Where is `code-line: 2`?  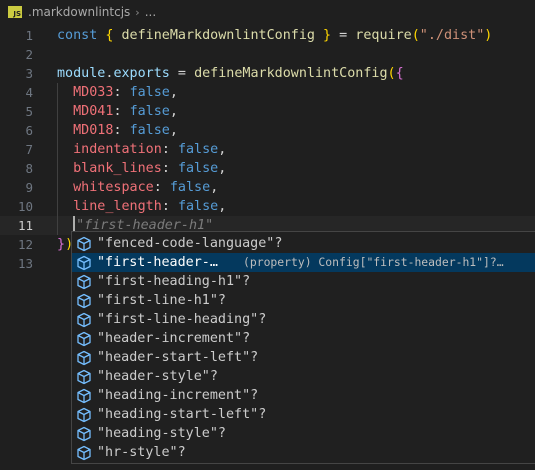 code-line: 2 is located at coordinates (267, 54).